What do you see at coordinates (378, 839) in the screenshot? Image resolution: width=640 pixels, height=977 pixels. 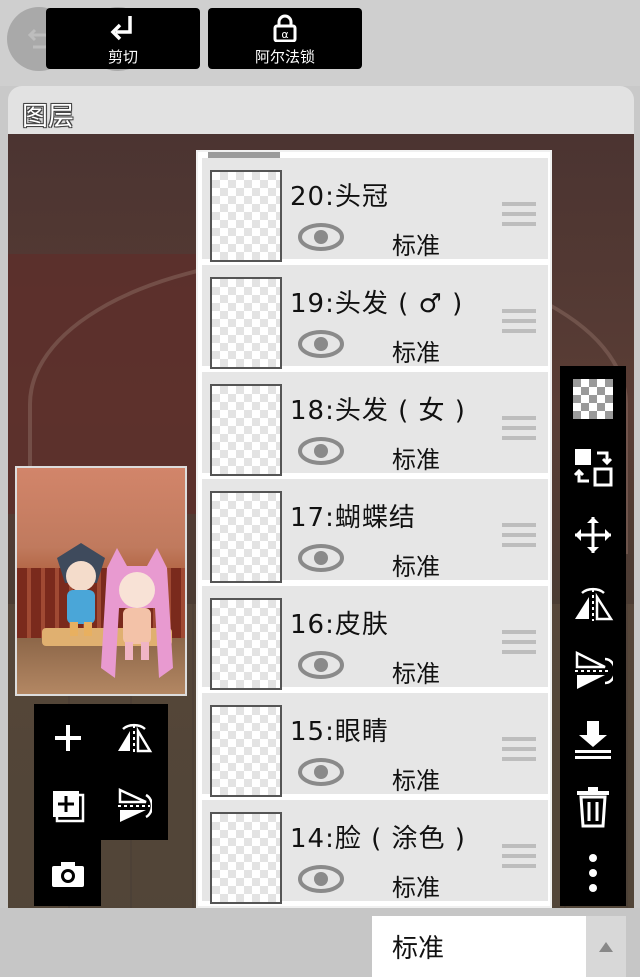 I see `layer-name: 14:脸 ( 涂色 )` at bounding box center [378, 839].